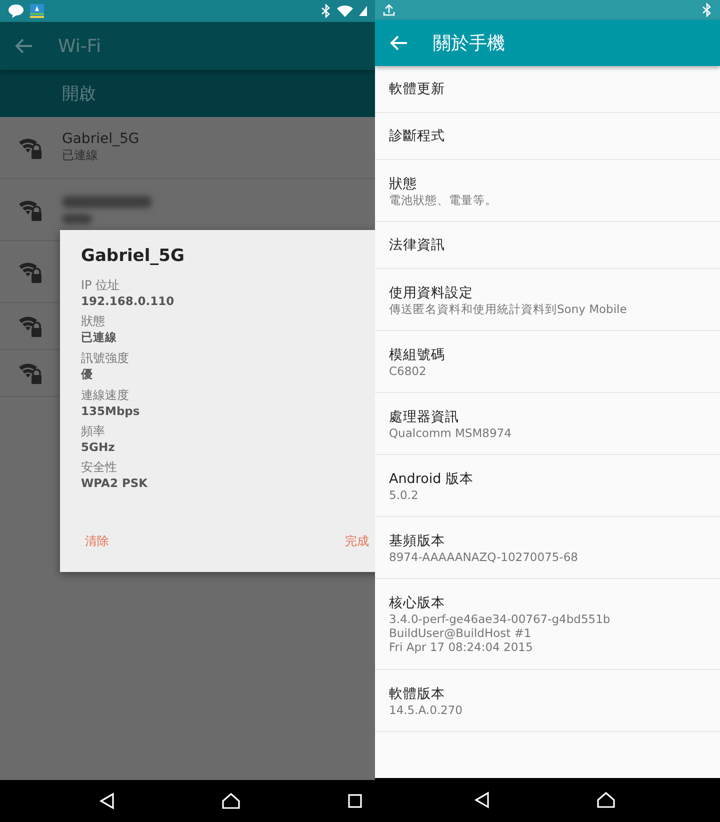 This screenshot has width=720, height=822. Describe the element at coordinates (408, 371) in the screenshot. I see `item-detail: C6802` at that location.